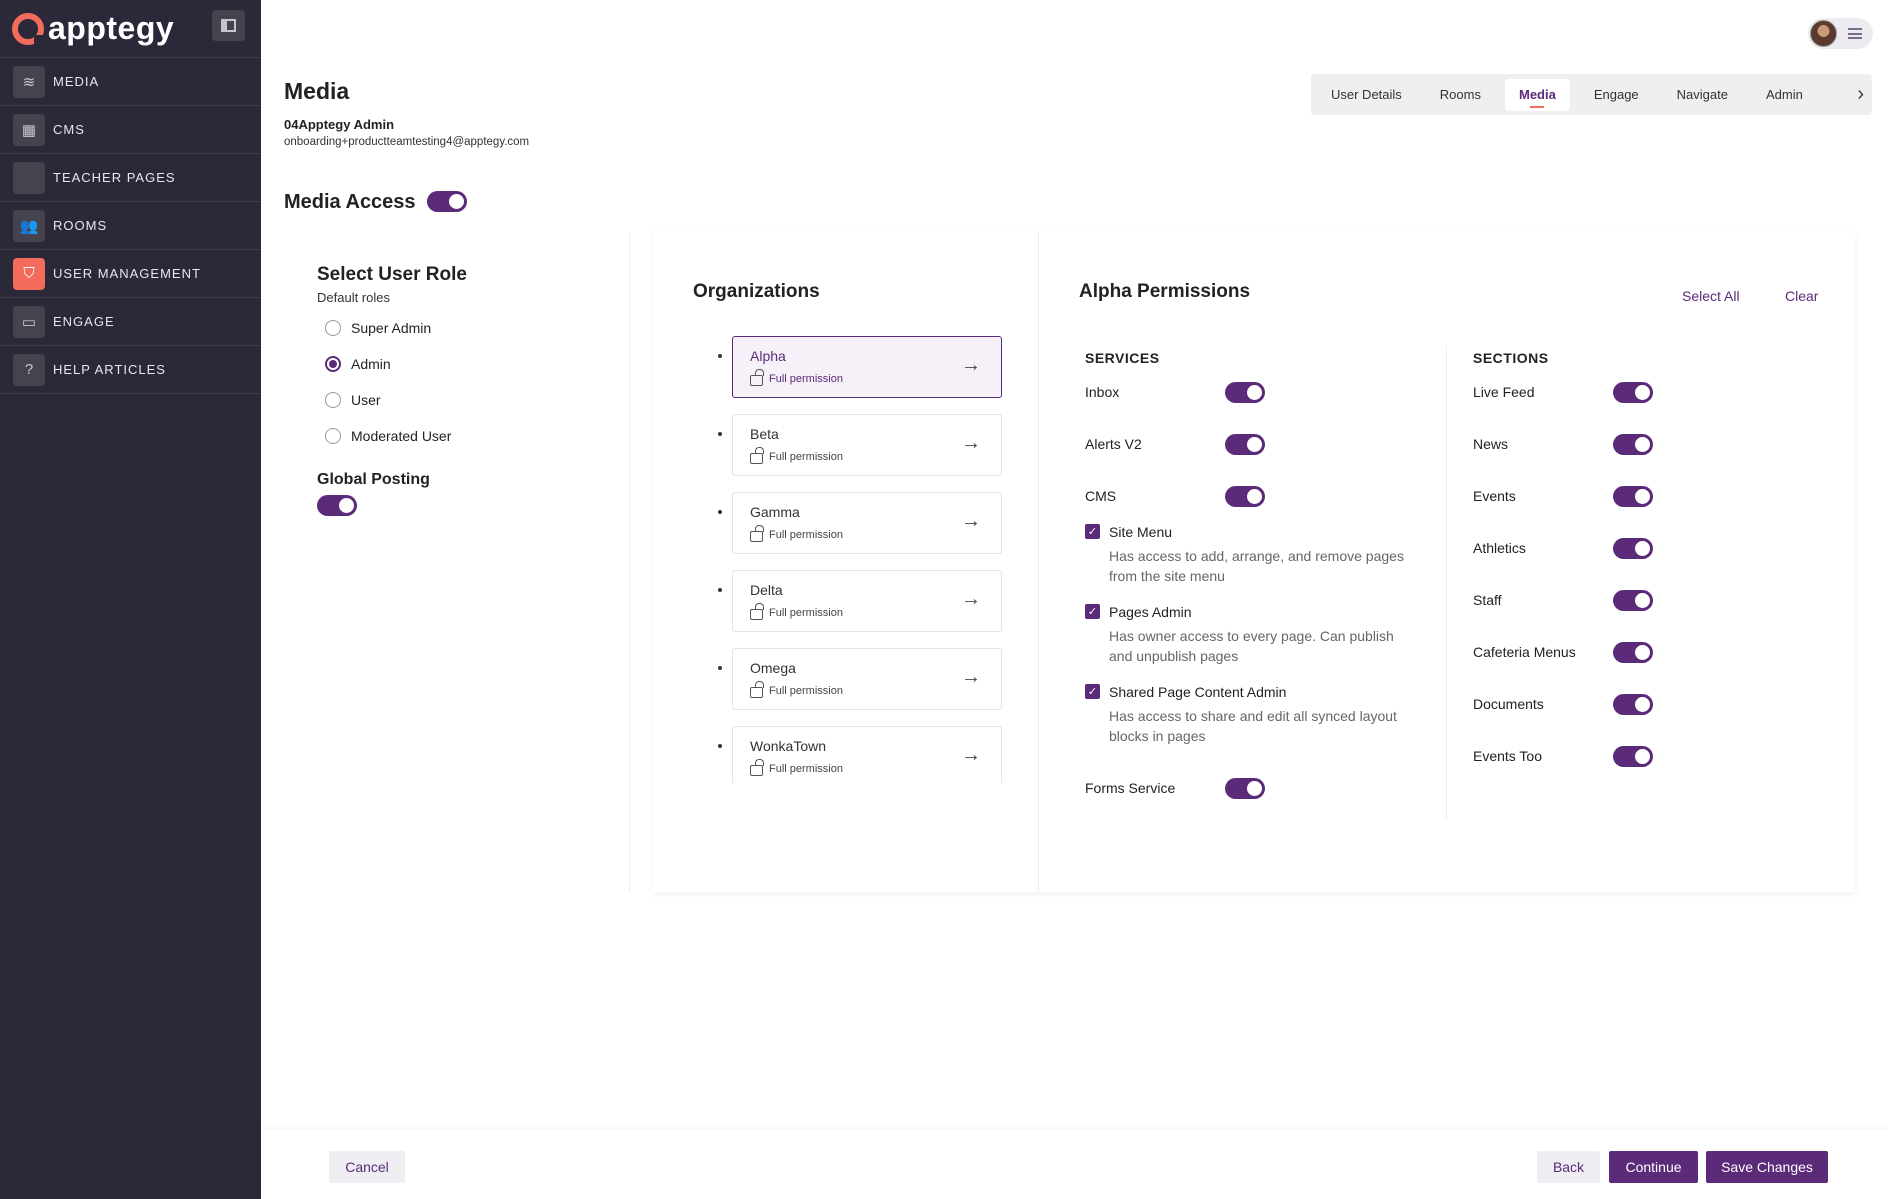 This screenshot has width=1888, height=1199. I want to click on save-changes-button: Save Changes, so click(1767, 1167).